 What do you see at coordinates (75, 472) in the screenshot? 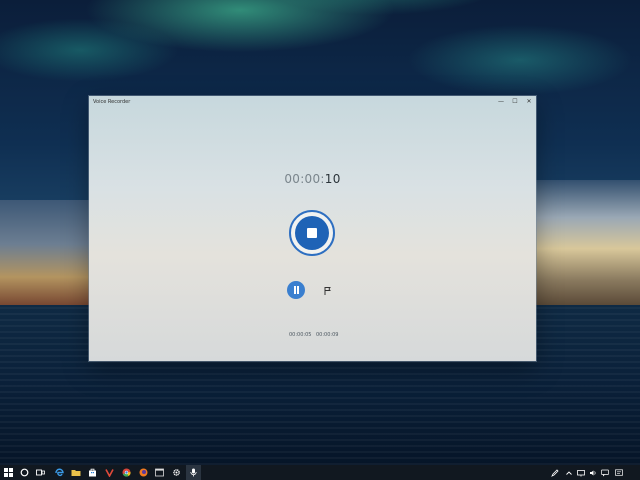
I see `file-explorer-icon` at bounding box center [75, 472].